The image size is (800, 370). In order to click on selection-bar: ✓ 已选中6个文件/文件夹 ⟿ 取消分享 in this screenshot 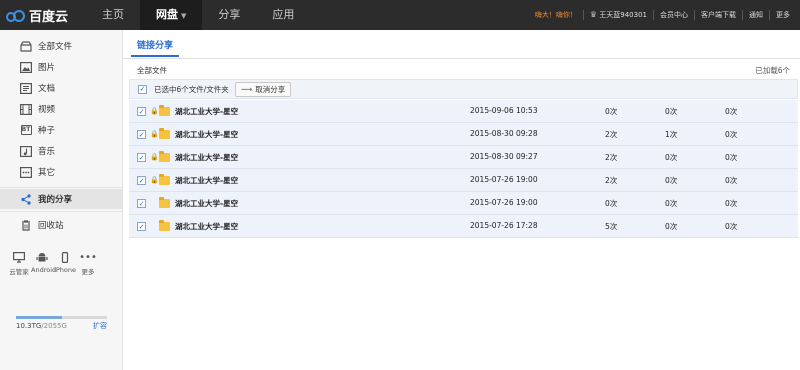, I will do `click(463, 89)`.